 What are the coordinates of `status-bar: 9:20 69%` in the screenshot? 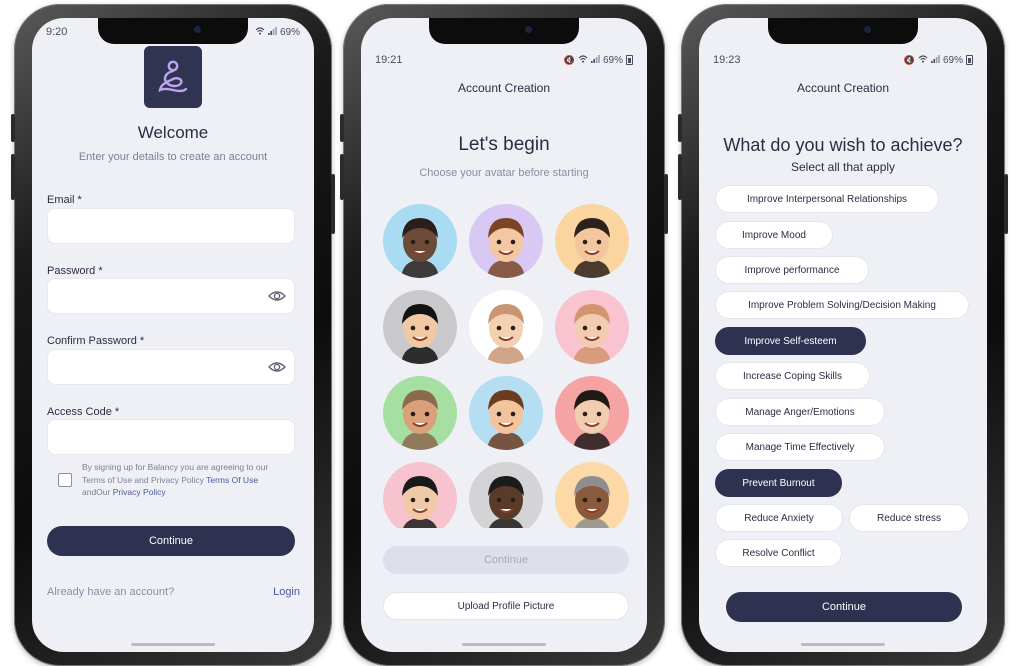 It's located at (173, 32).